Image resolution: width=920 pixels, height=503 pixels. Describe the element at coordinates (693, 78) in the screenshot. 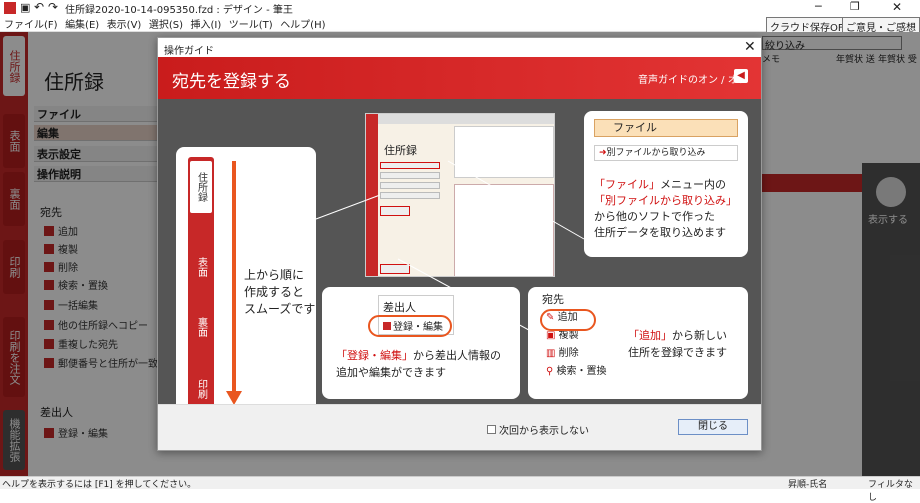

I see `voice-toggle-link: 音声ガイドのオン / オフ` at that location.